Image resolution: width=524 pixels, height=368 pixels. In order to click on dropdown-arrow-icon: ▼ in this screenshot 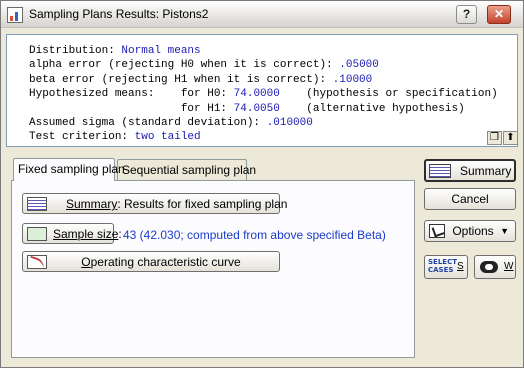, I will do `click(504, 231)`.